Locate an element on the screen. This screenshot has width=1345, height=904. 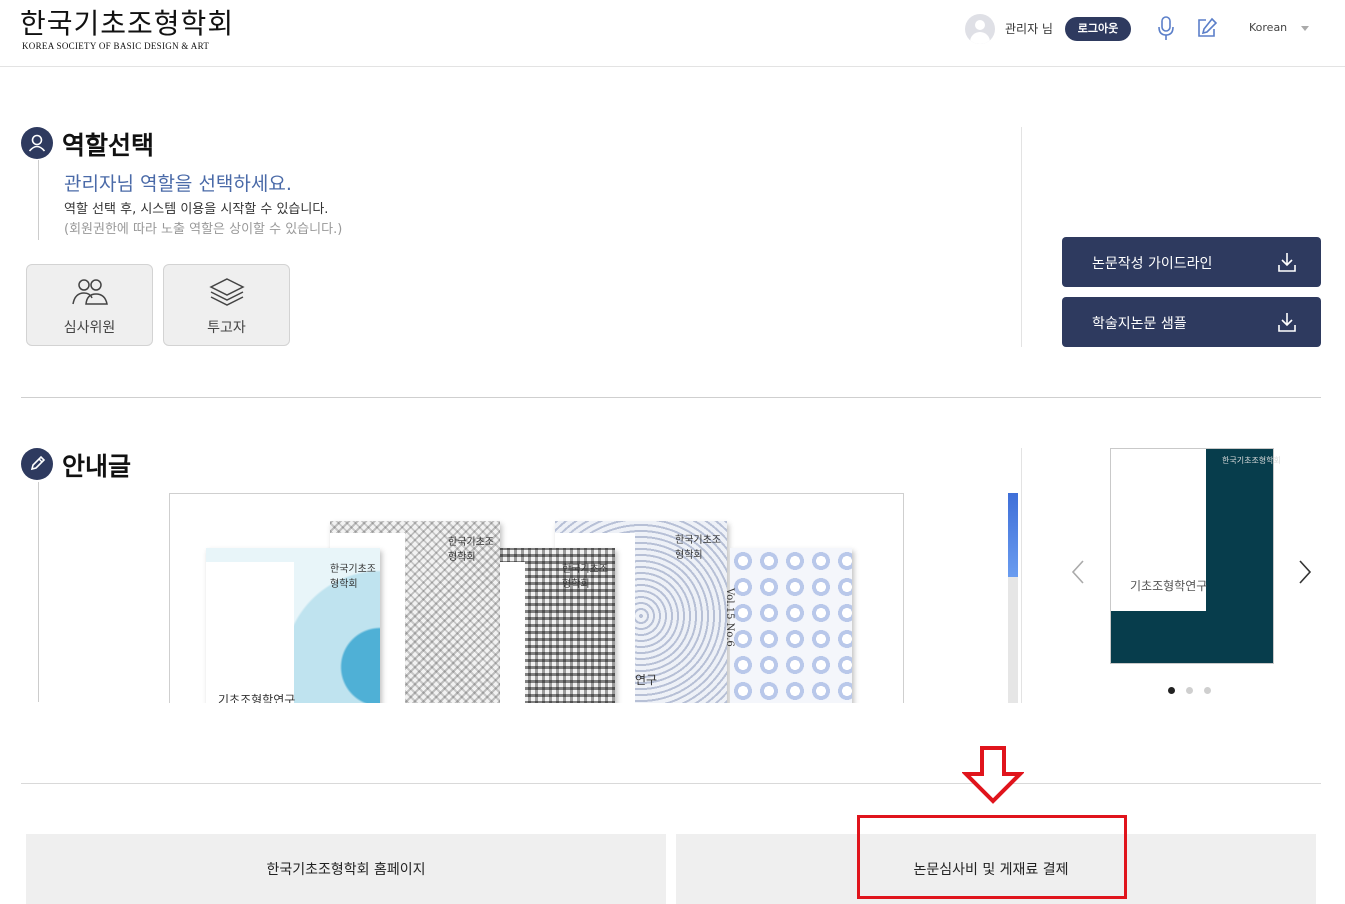
layers-icon is located at coordinates (227, 292).